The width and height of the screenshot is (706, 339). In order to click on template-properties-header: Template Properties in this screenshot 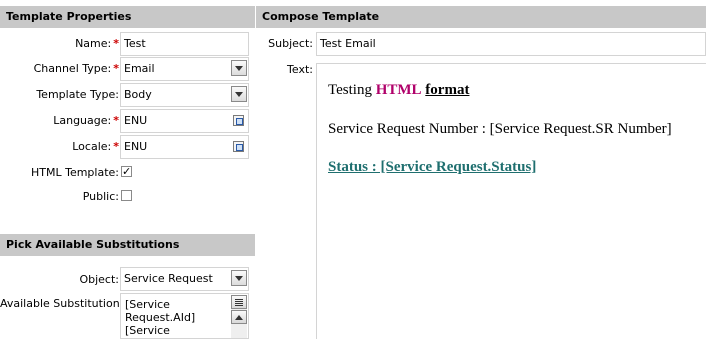, I will do `click(127, 17)`.